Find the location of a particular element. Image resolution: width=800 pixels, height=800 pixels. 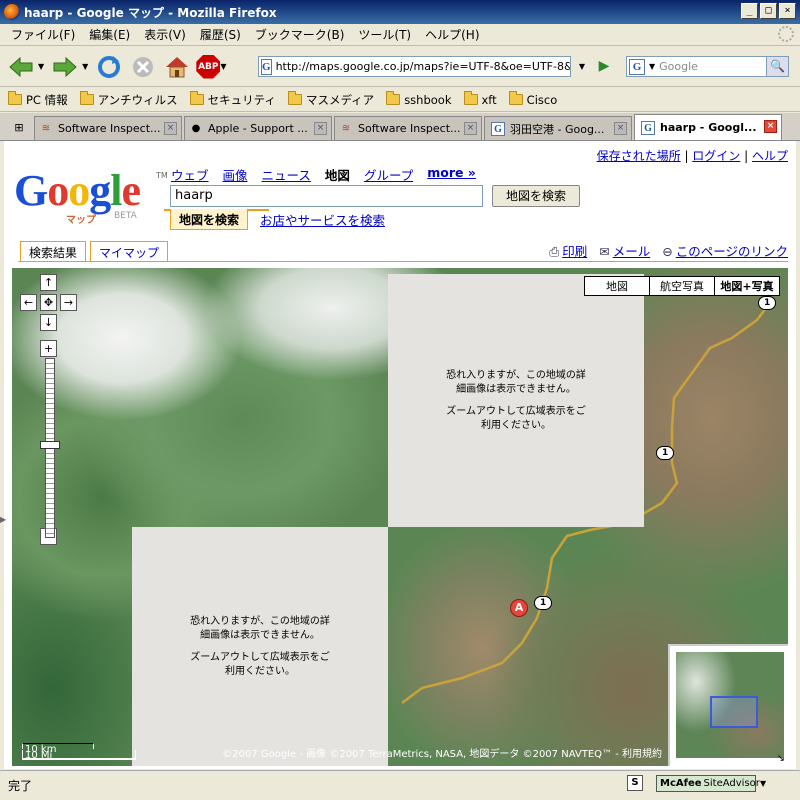

mail-icon: ✉ is located at coordinates (604, 251).